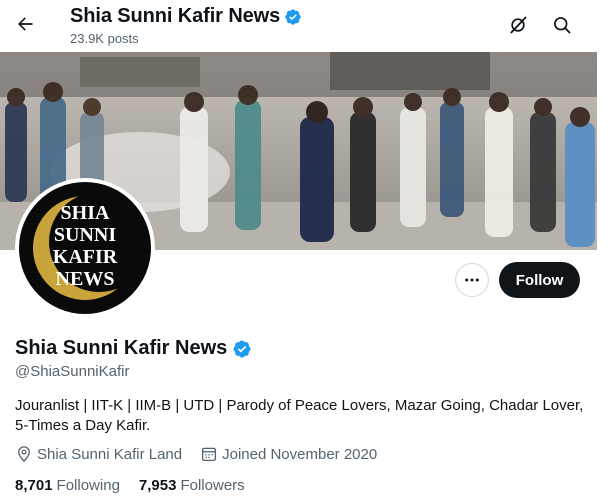 The image size is (612, 502). I want to click on joined-item: Joined November 2020, so click(288, 454).